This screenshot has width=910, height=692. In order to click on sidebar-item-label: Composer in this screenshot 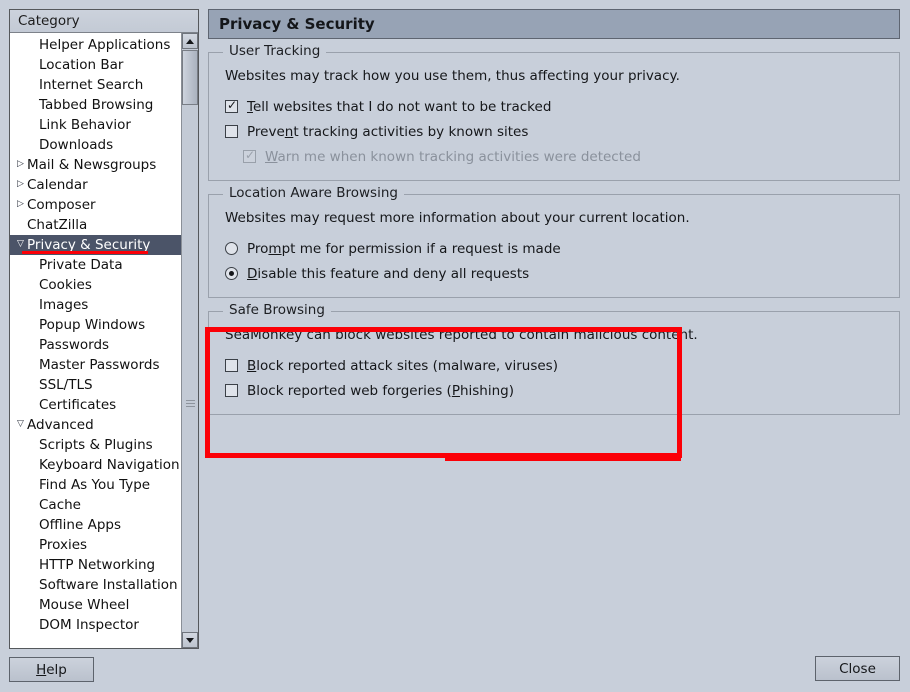, I will do `click(61, 205)`.